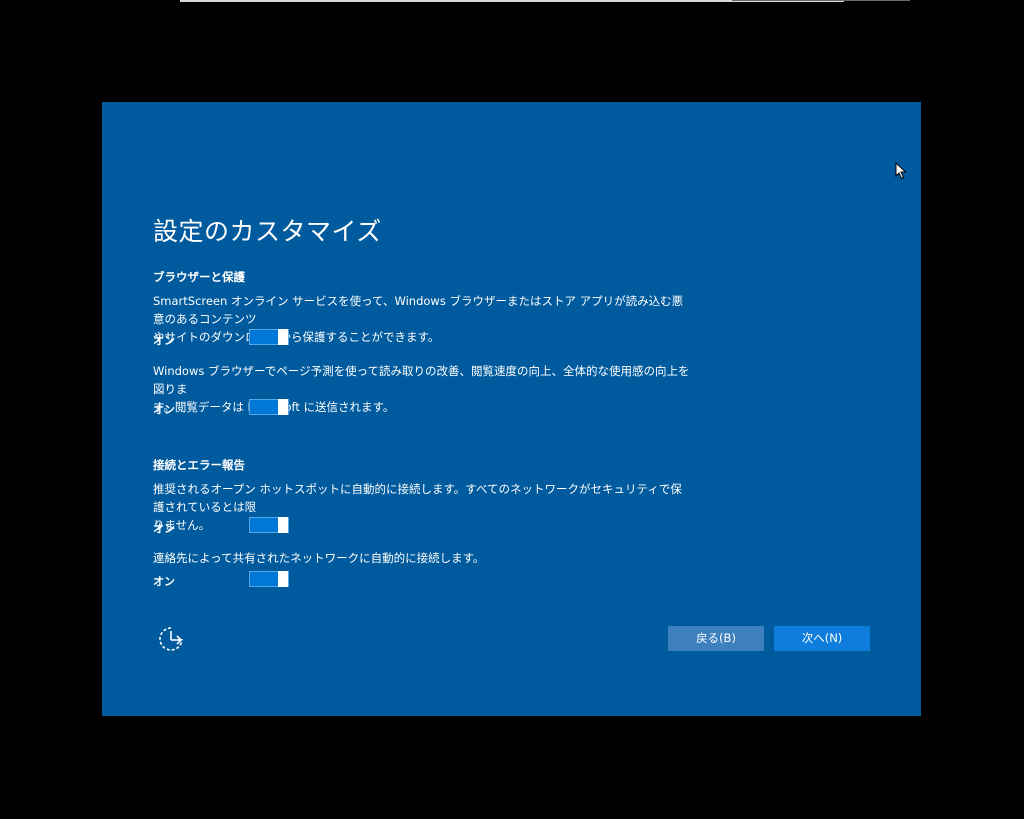 The width and height of the screenshot is (1024, 819). I want to click on mouse-cursor-icon, so click(901, 170).